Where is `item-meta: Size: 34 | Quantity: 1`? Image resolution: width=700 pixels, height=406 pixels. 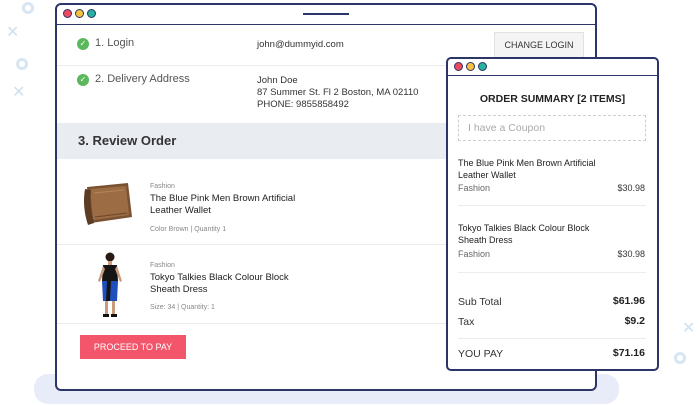
item-meta: Size: 34 | Quantity: 1 is located at coordinates (182, 307).